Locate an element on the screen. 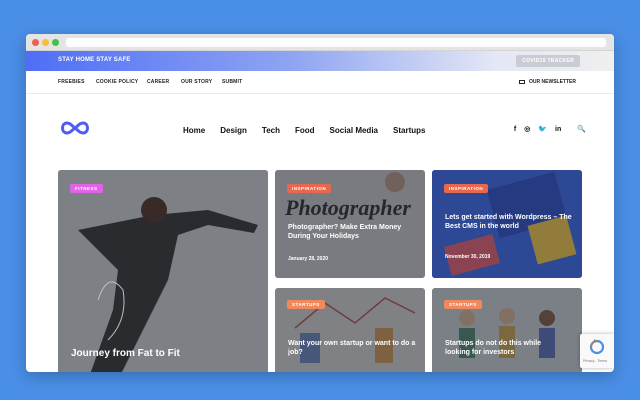 The image size is (640, 400). menu-item-food: Food is located at coordinates (305, 130).